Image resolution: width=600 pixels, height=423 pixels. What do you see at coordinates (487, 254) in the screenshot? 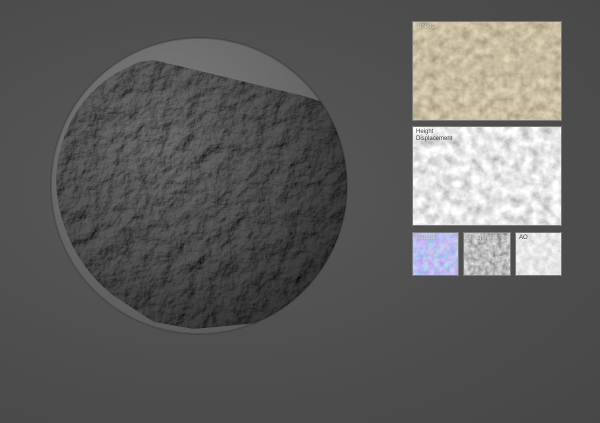
I see `roughness-map-thumbnail: Roughness` at bounding box center [487, 254].